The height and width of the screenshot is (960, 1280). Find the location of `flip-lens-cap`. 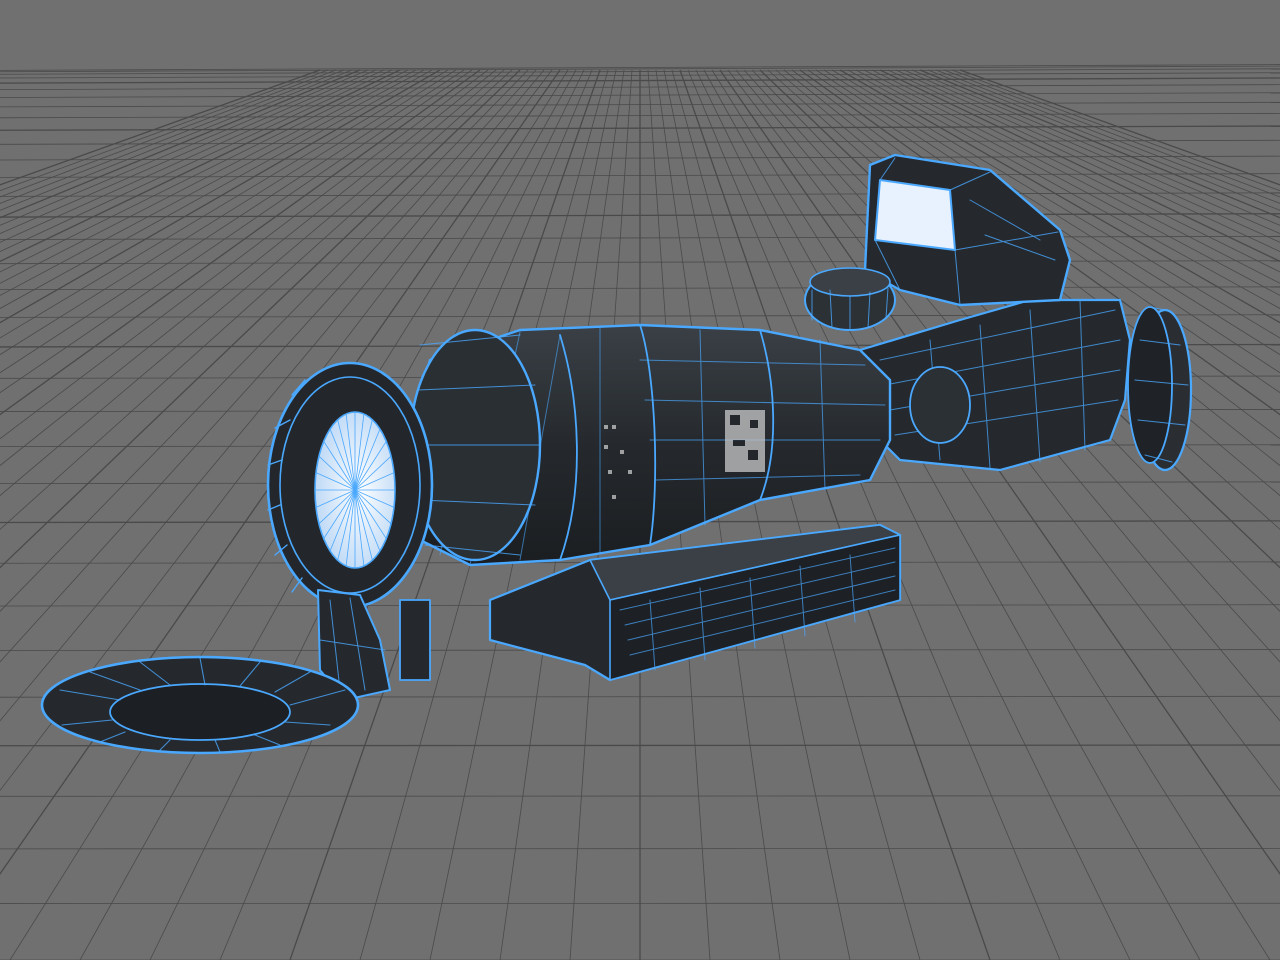

flip-lens-cap is located at coordinates (200, 705).